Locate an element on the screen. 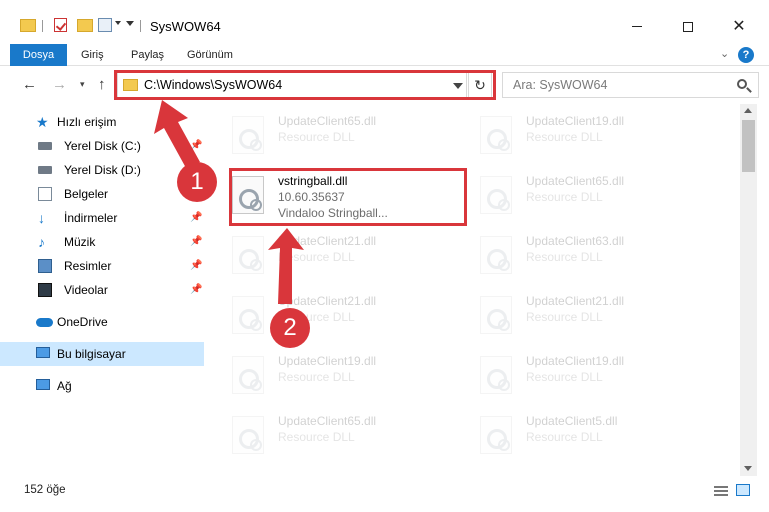 Image resolution: width=769 pixels, height=512 pixels. star-icon: ★ is located at coordinates (42, 122).